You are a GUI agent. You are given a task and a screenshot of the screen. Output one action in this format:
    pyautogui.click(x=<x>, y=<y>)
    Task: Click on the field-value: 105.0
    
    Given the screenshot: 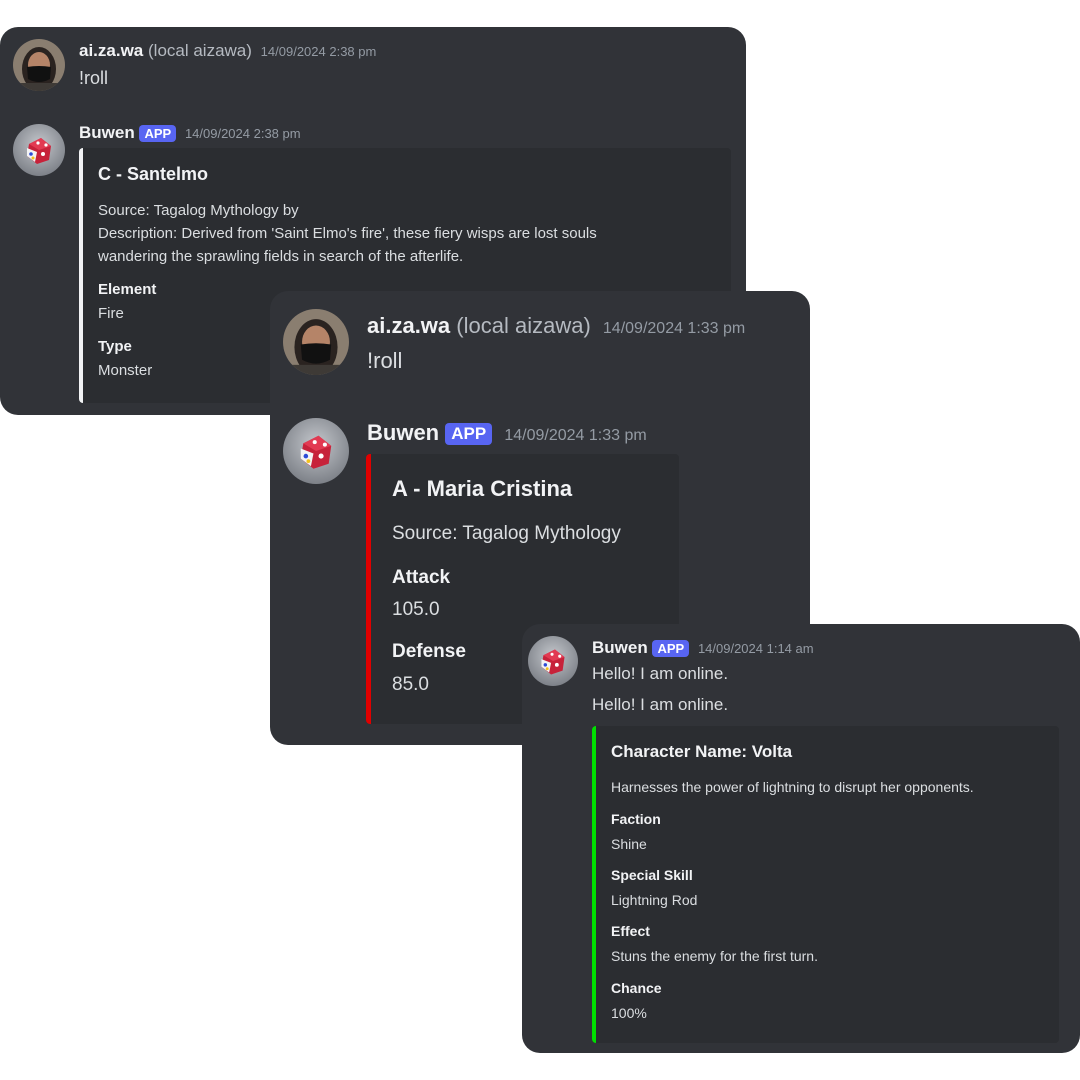 What is the action you would take?
    pyautogui.click(x=416, y=609)
    